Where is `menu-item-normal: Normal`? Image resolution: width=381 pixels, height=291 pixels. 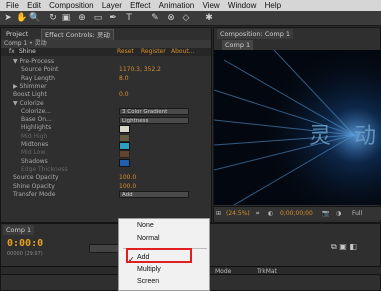
menu-item-normal: Normal is located at coordinates (148, 238).